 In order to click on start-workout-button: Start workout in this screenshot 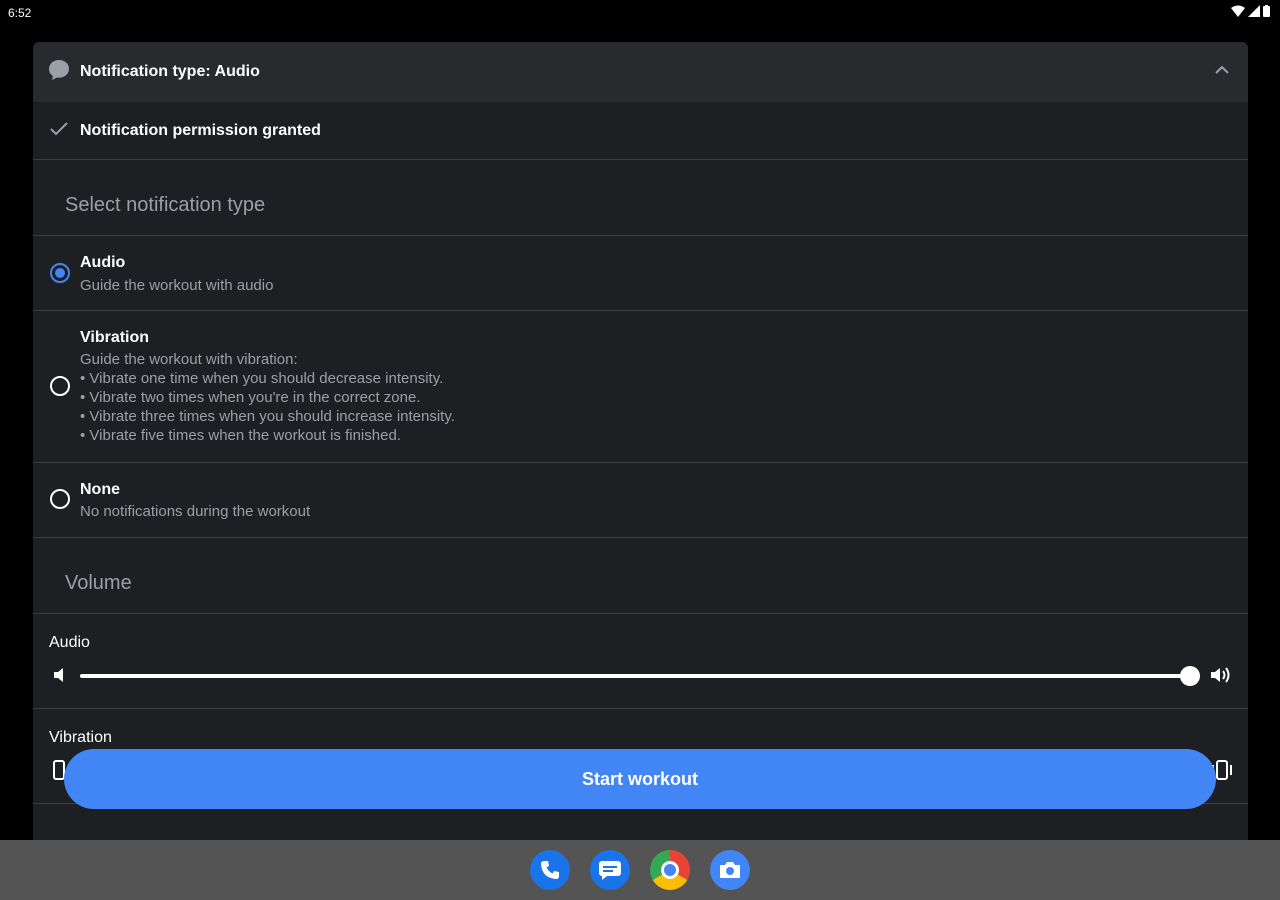, I will do `click(640, 779)`.